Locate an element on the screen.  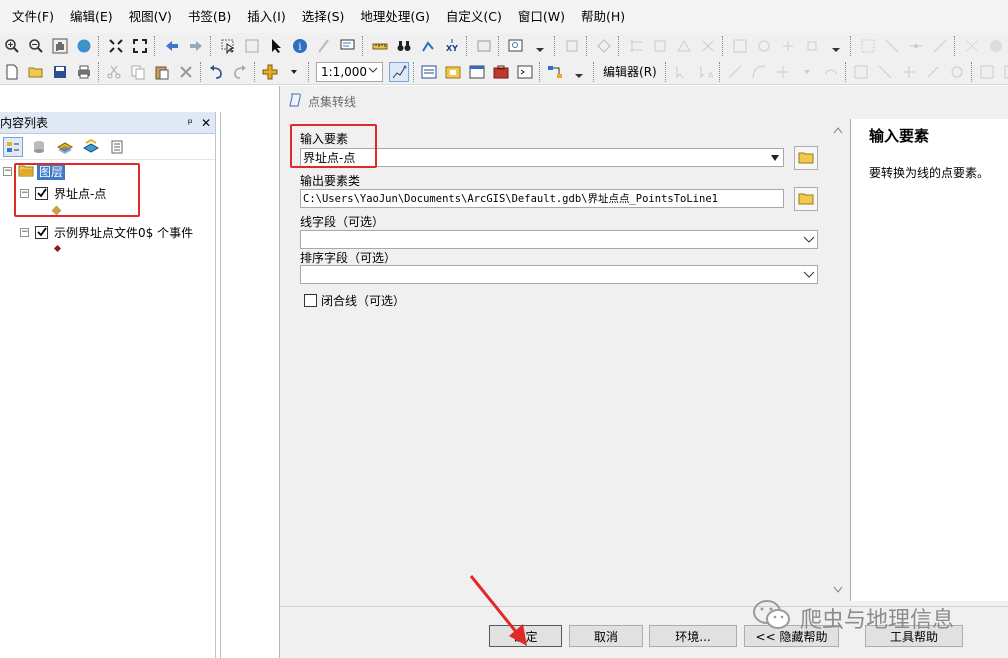
clear-selection-icon is located at coordinates (252, 46).